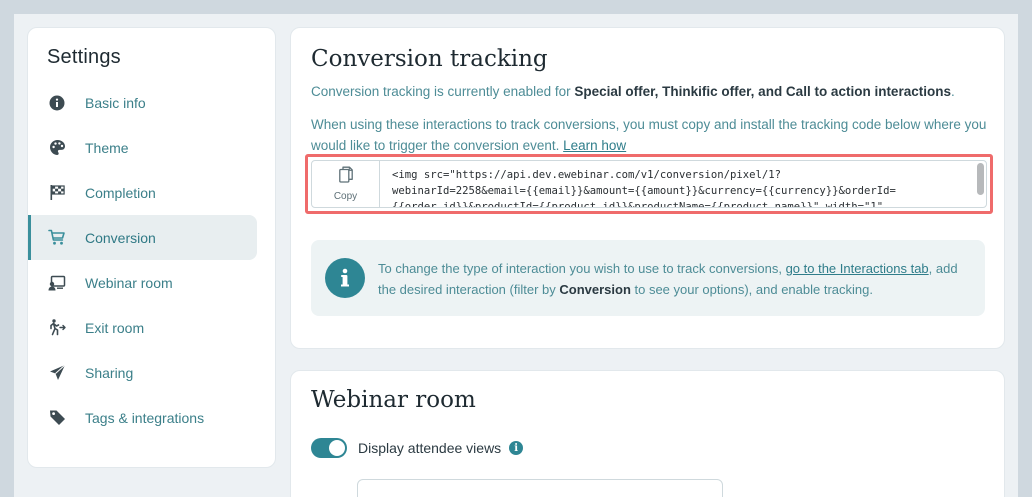 This screenshot has width=1032, height=497. Describe the element at coordinates (84, 57) in the screenshot. I see `sidebar-title: Settings` at that location.